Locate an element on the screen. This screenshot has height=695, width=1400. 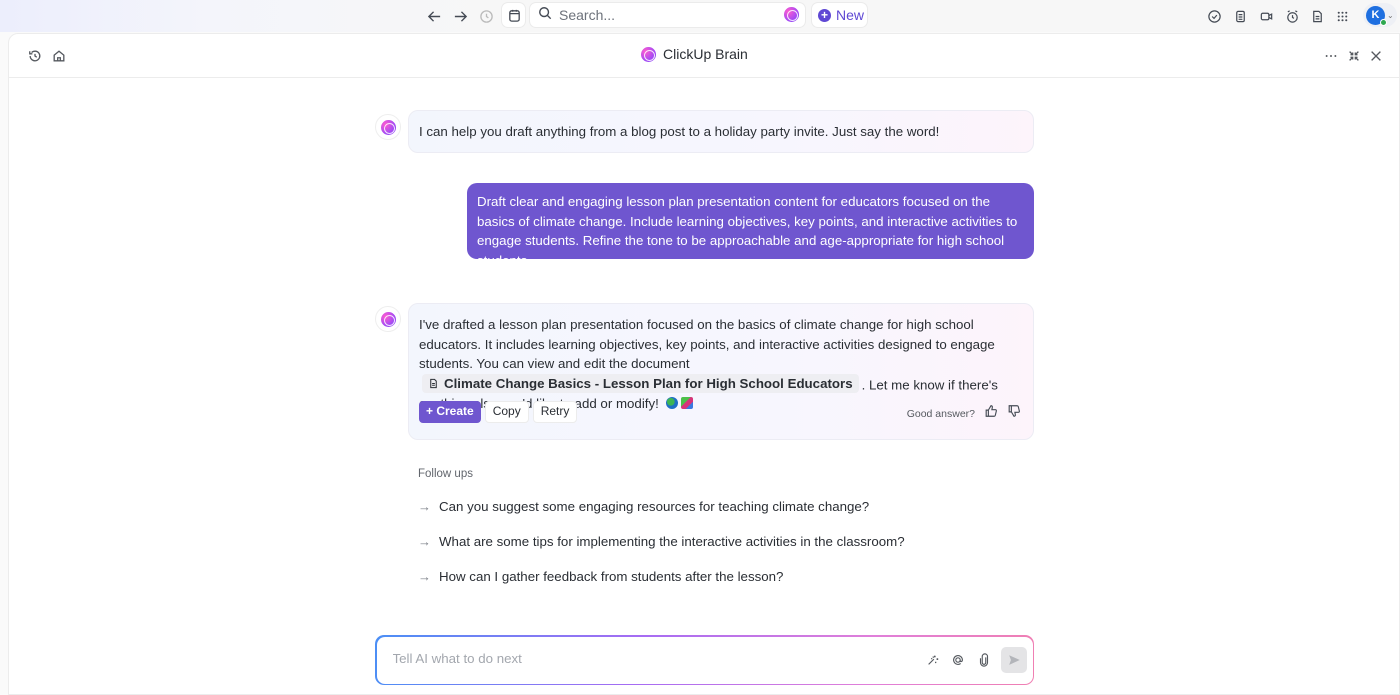
panel-header: ClickUp Brain is located at coordinates (704, 56).